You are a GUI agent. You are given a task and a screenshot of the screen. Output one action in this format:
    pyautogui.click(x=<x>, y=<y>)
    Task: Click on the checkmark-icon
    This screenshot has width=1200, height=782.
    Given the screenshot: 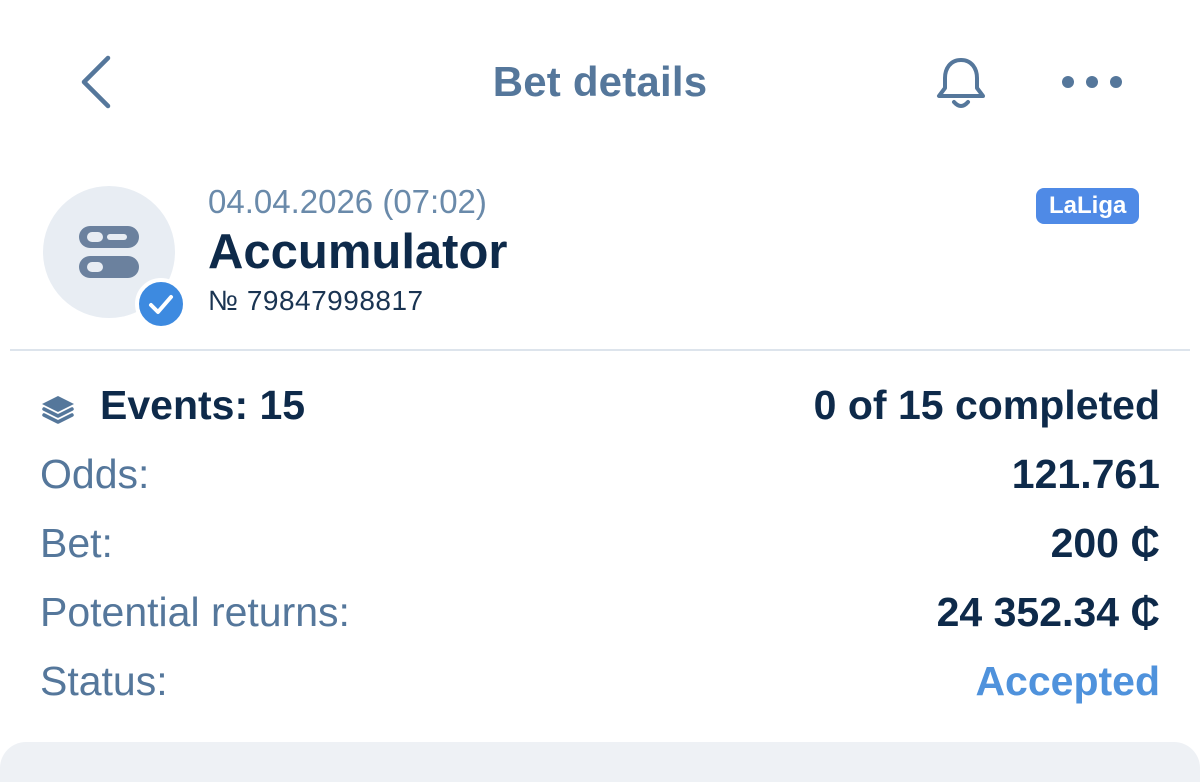 What is the action you would take?
    pyautogui.click(x=161, y=304)
    